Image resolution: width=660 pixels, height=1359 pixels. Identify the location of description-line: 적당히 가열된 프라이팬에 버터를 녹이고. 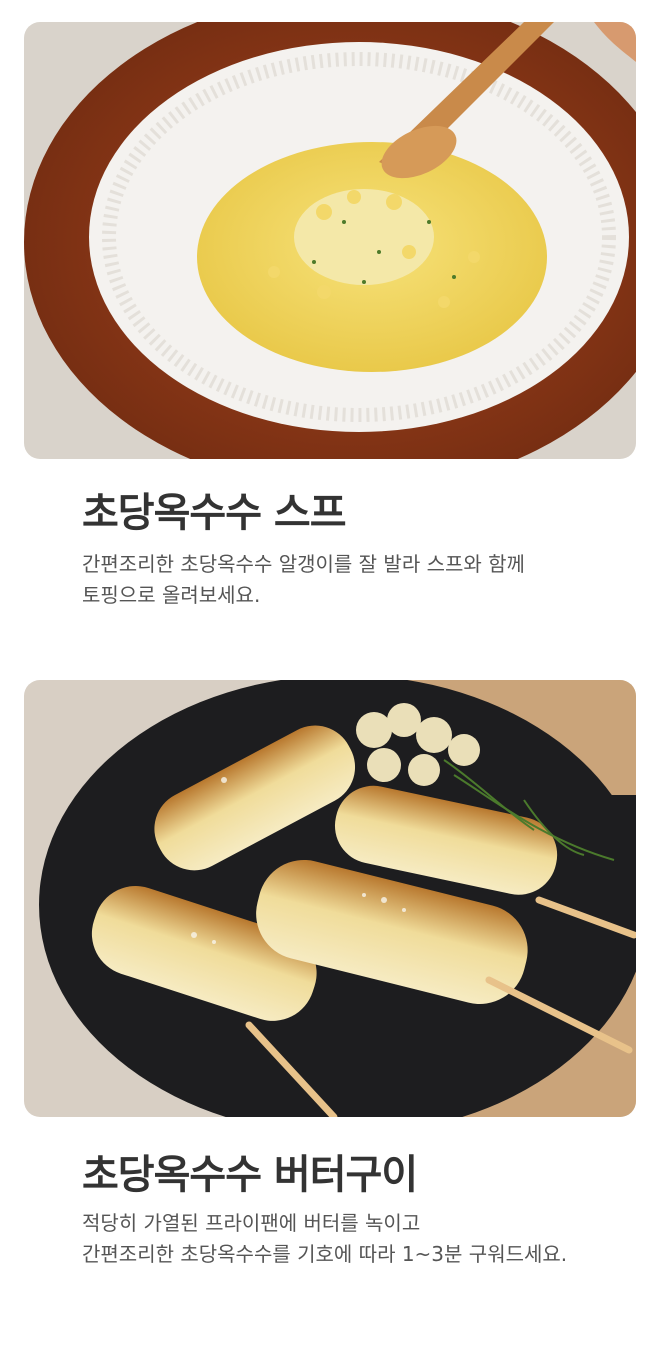
(251, 1223).